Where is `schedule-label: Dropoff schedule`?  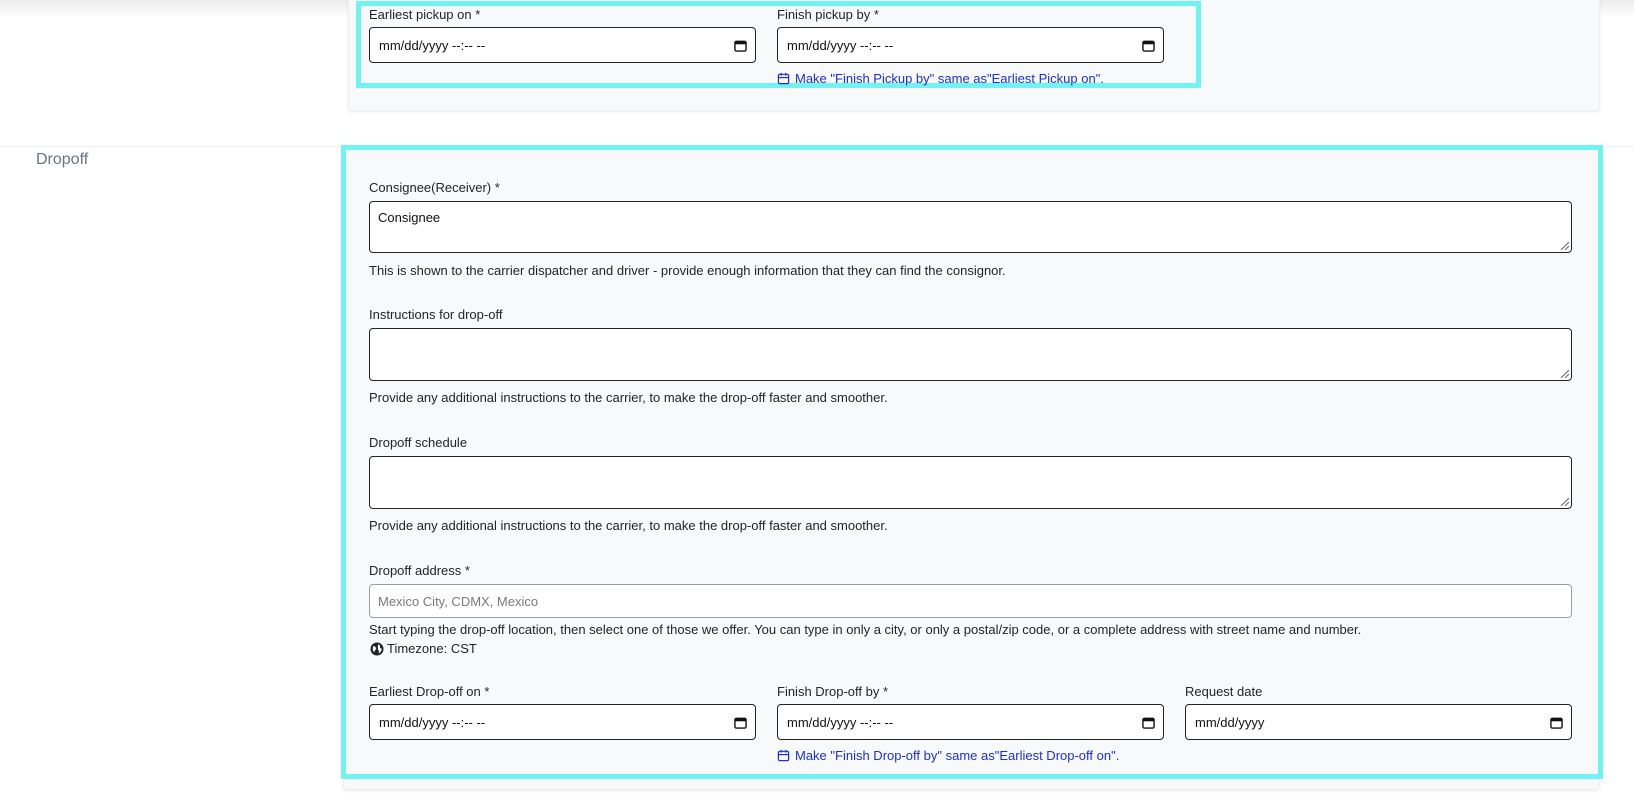 schedule-label: Dropoff schedule is located at coordinates (418, 442).